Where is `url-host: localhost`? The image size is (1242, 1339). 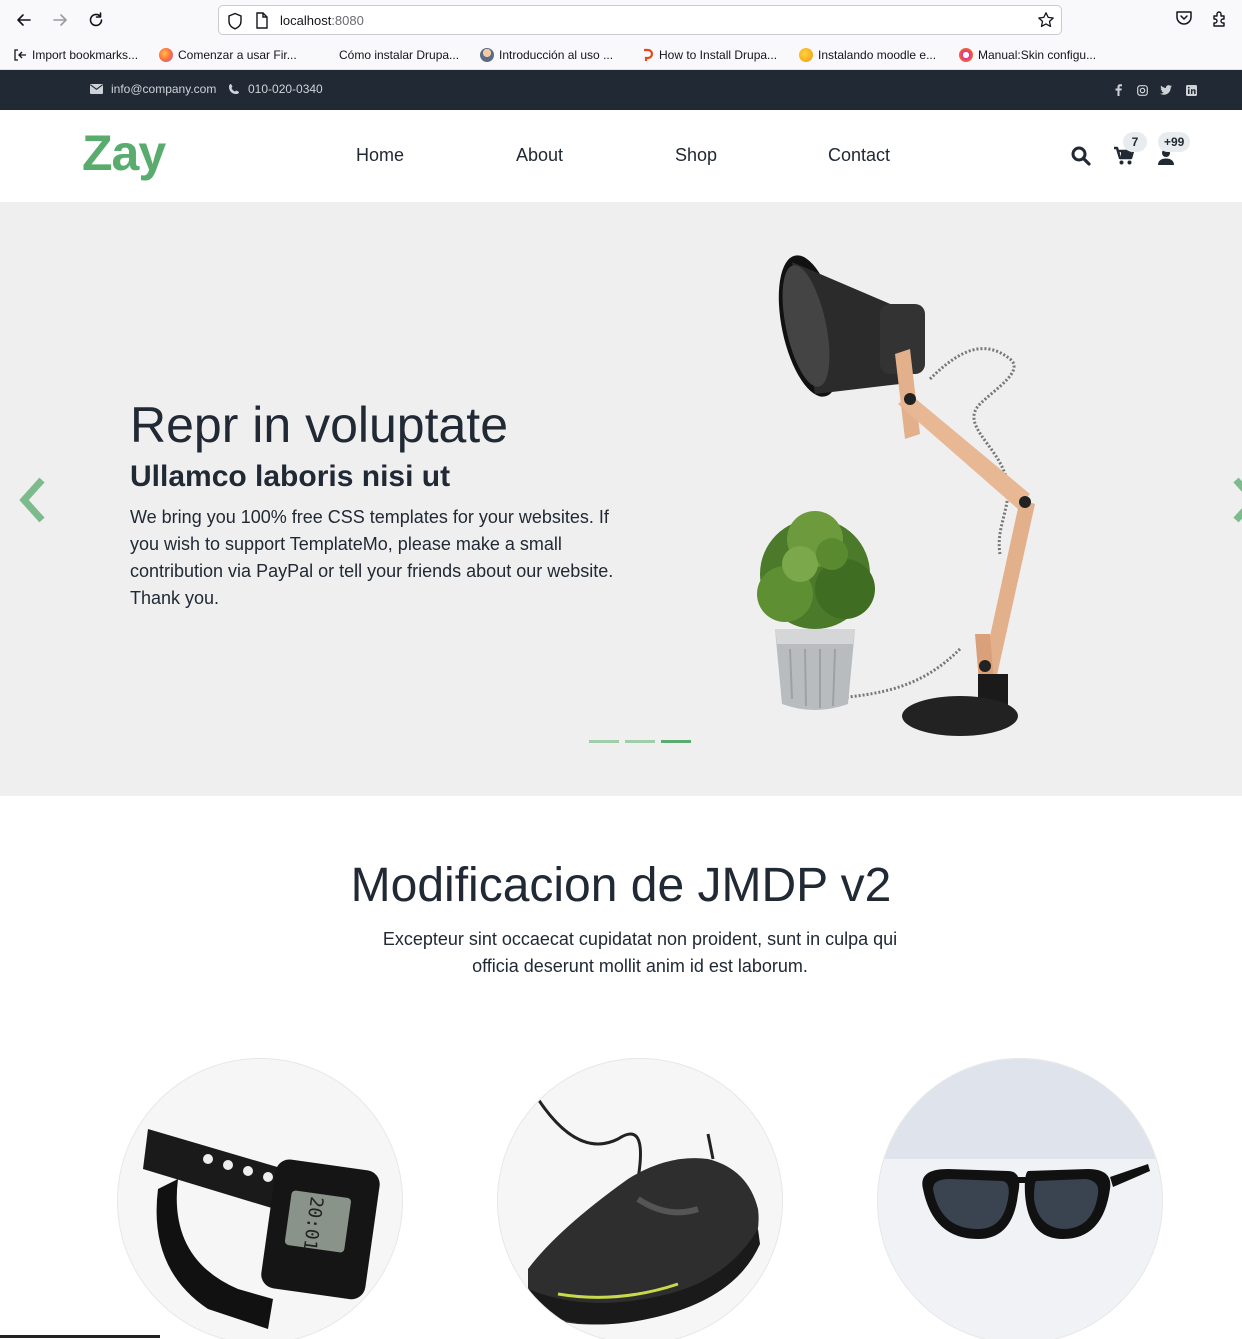
url-host: localhost is located at coordinates (306, 20).